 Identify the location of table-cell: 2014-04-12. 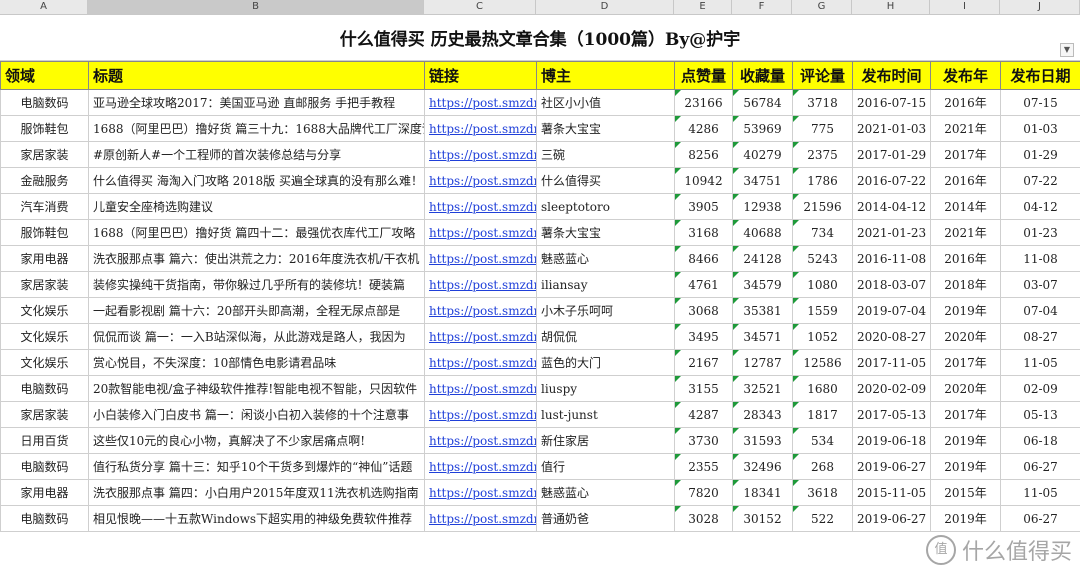
(891, 206).